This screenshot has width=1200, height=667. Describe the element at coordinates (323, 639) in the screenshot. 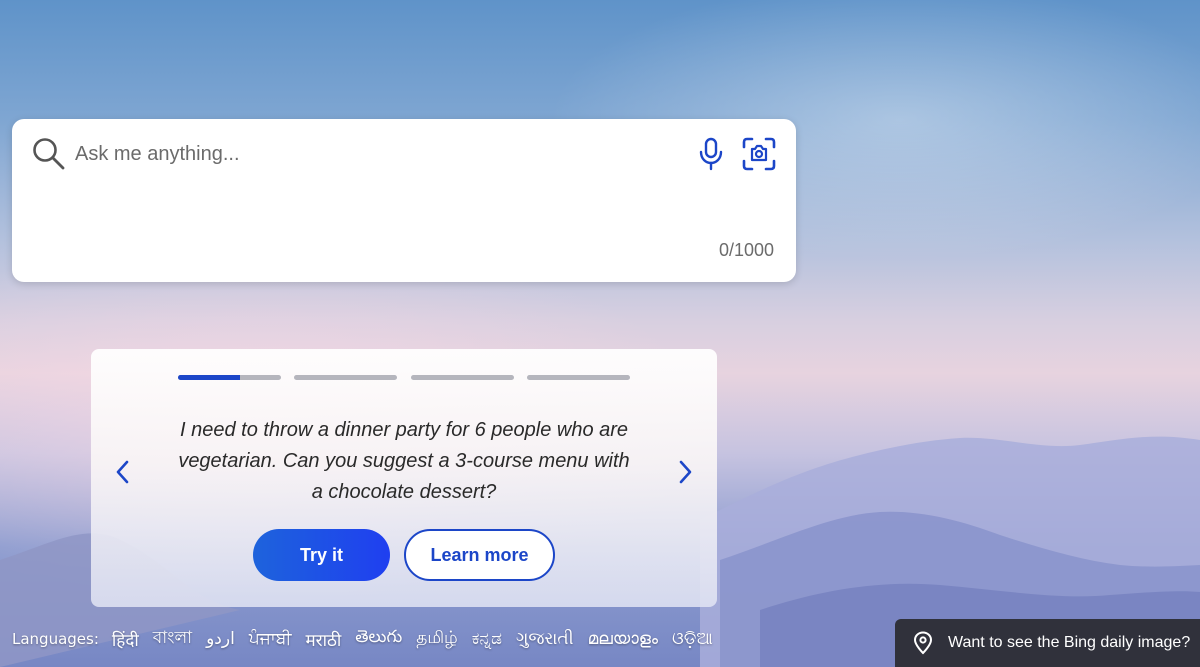

I see `language-link-marathi: मराठी` at that location.